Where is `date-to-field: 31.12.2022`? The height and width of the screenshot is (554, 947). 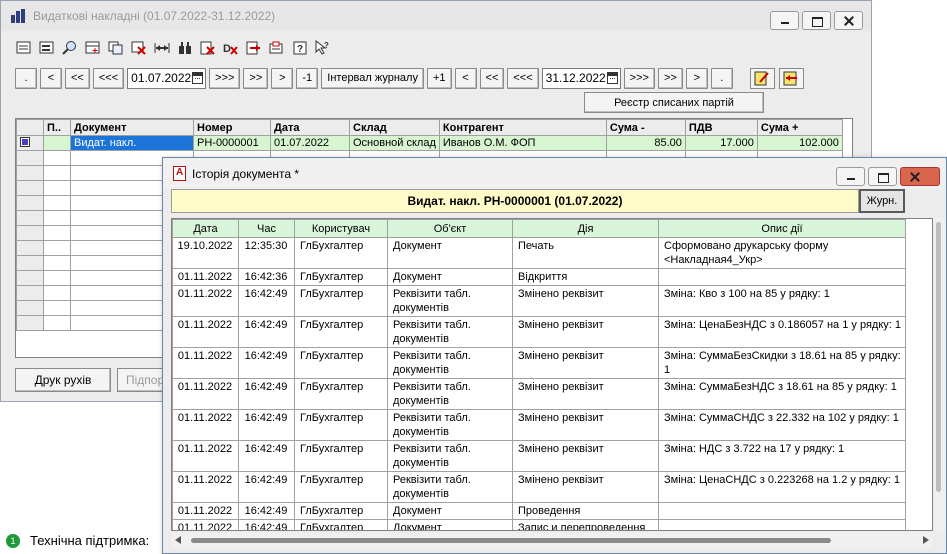
date-to-field: 31.12.2022 is located at coordinates (581, 78).